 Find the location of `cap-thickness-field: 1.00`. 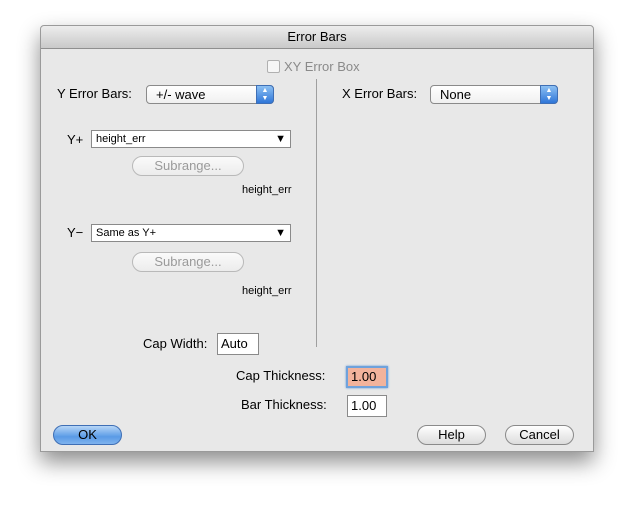

cap-thickness-field: 1.00 is located at coordinates (367, 377).